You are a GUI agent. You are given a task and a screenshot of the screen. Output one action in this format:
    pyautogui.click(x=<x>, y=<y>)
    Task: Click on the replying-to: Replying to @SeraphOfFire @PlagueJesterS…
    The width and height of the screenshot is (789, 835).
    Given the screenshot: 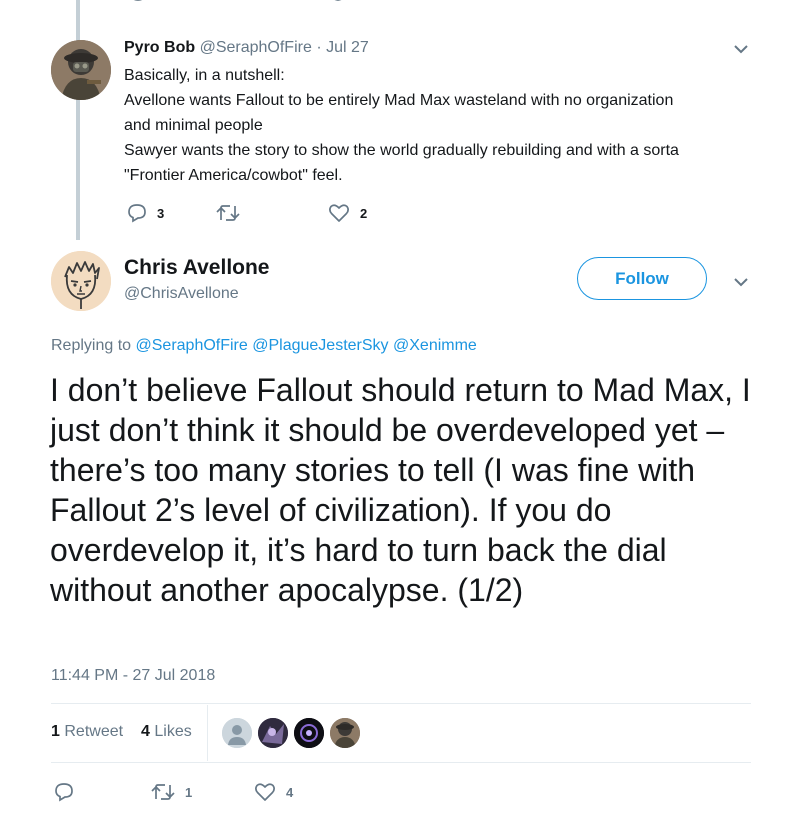 What is the action you would take?
    pyautogui.click(x=264, y=346)
    